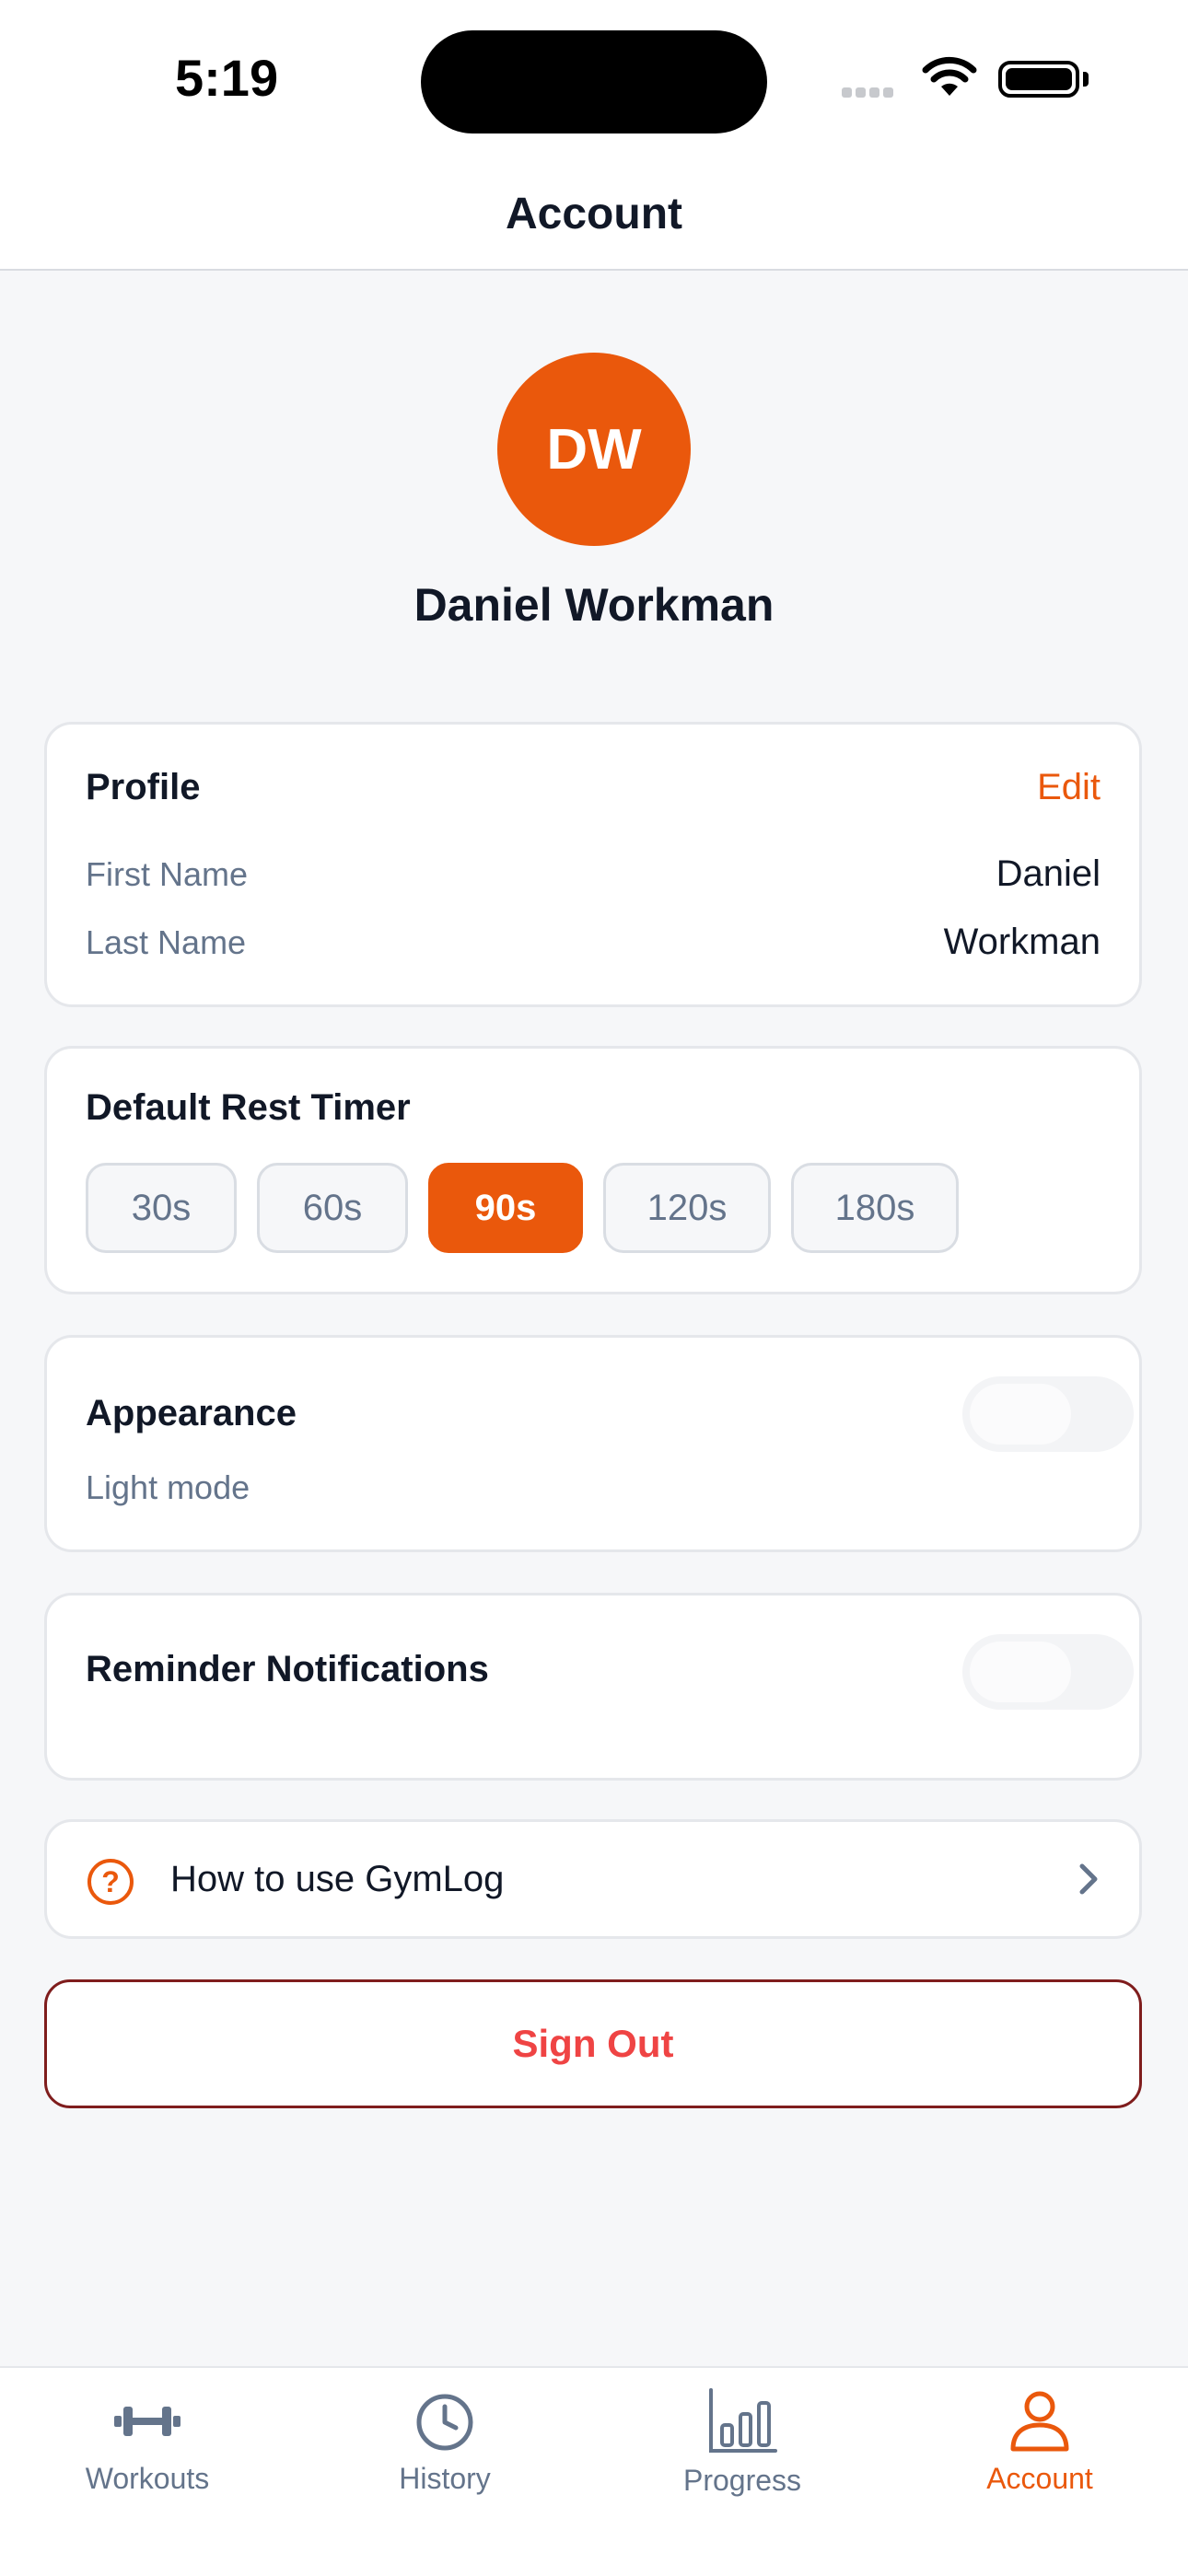 This screenshot has height=2576, width=1188. Describe the element at coordinates (147, 2442) in the screenshot. I see `tab-workouts: Workouts` at that location.